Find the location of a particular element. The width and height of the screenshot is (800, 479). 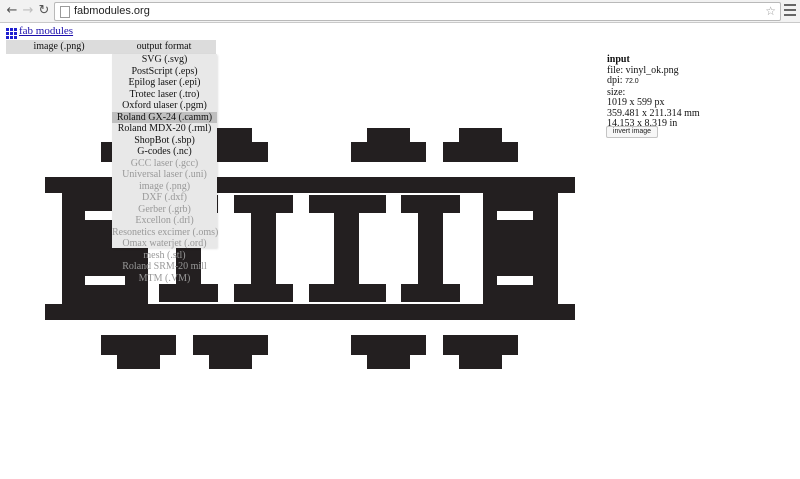

dpi-row: dpi: 72.0 is located at coordinates (653, 81).